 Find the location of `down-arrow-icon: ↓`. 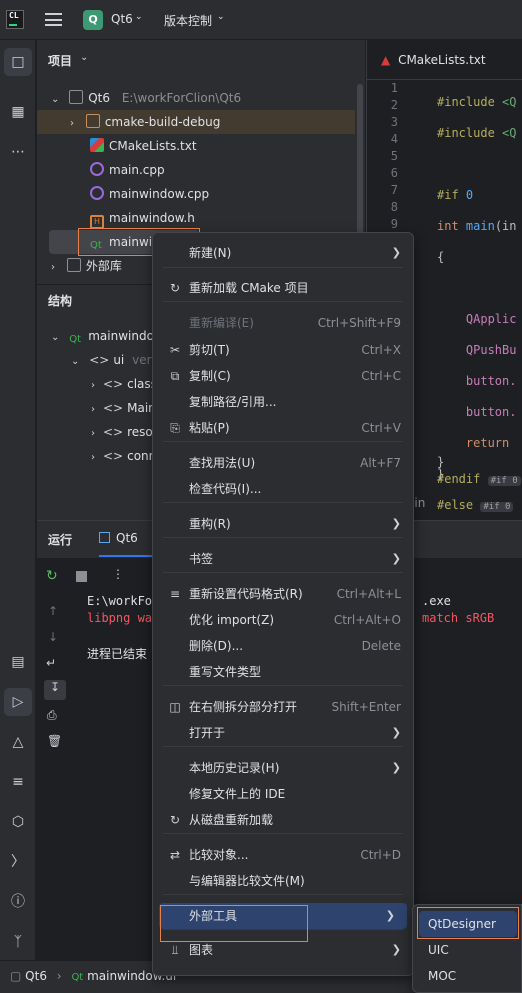

down-arrow-icon: ↓ is located at coordinates (53, 637).